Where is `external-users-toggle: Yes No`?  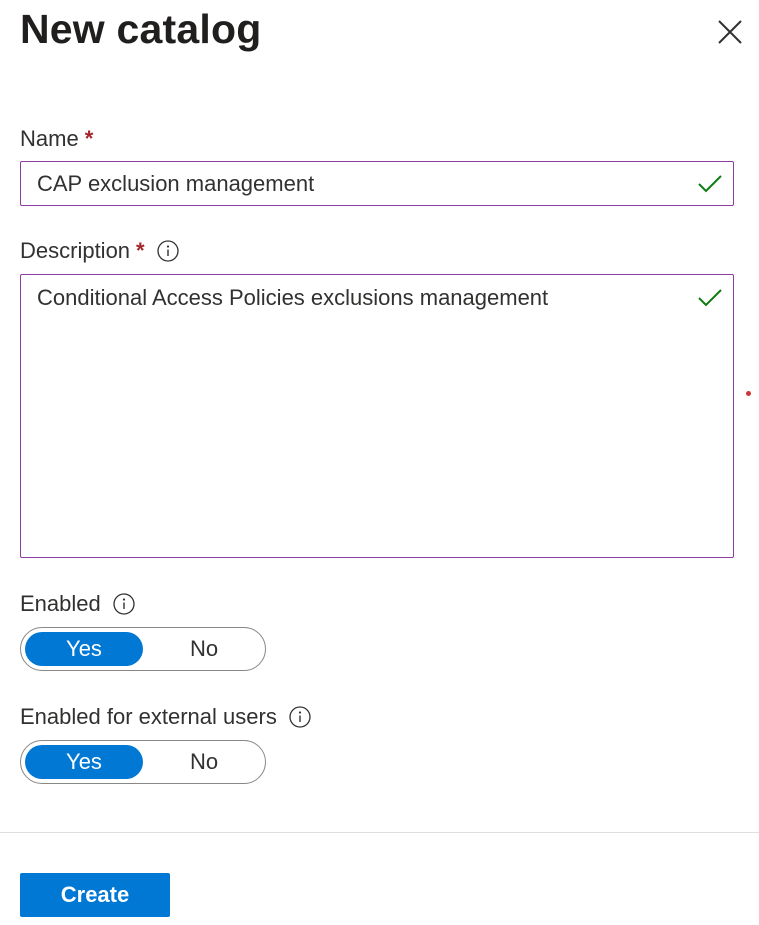
external-users-toggle: Yes No is located at coordinates (143, 762).